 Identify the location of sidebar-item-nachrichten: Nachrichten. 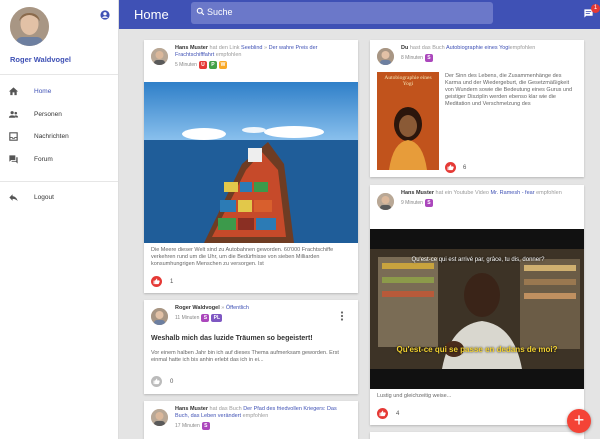
(59, 137).